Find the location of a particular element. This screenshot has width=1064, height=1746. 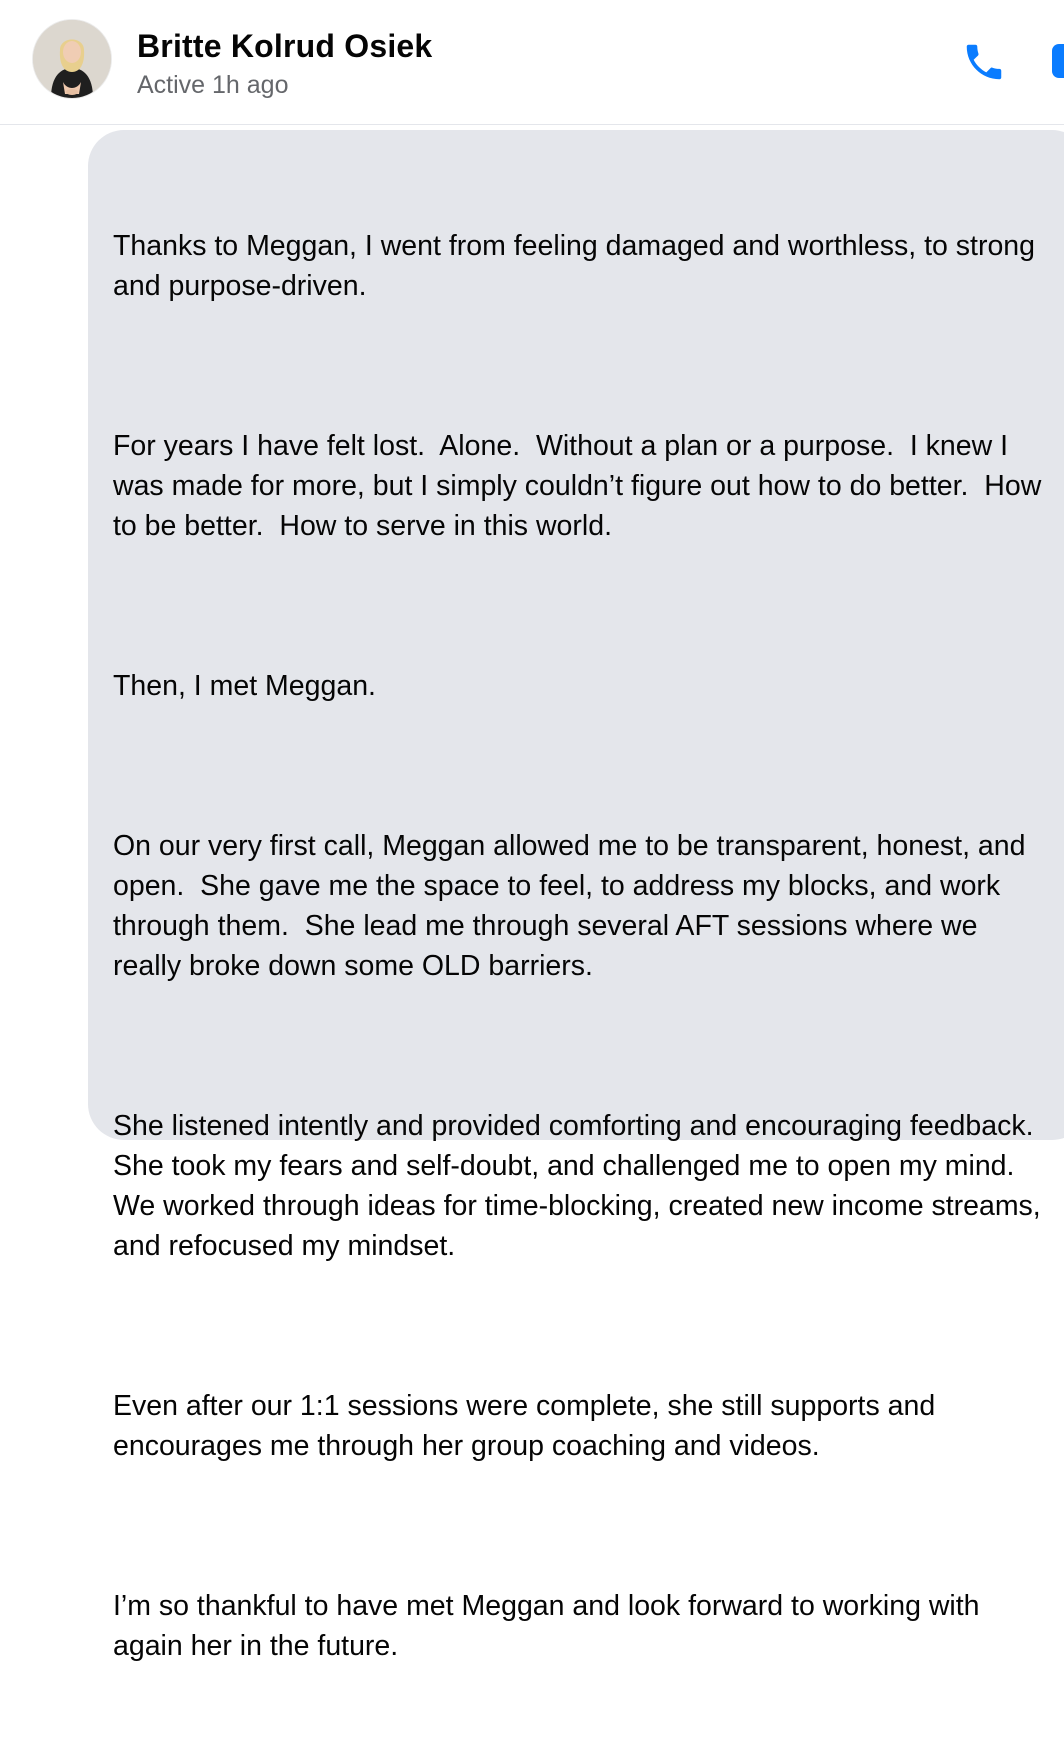

profile-photo-icon is located at coordinates (72, 59).